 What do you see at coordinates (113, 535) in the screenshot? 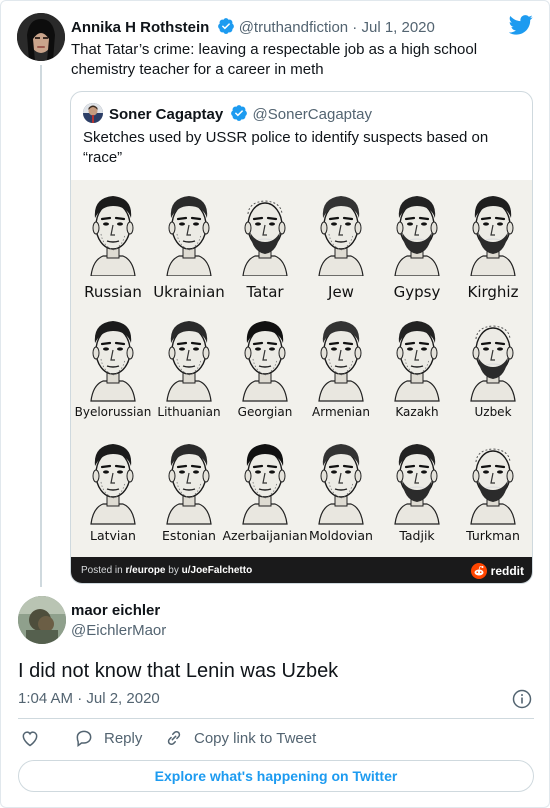
I see `ethnicity-label: Latvian` at bounding box center [113, 535].